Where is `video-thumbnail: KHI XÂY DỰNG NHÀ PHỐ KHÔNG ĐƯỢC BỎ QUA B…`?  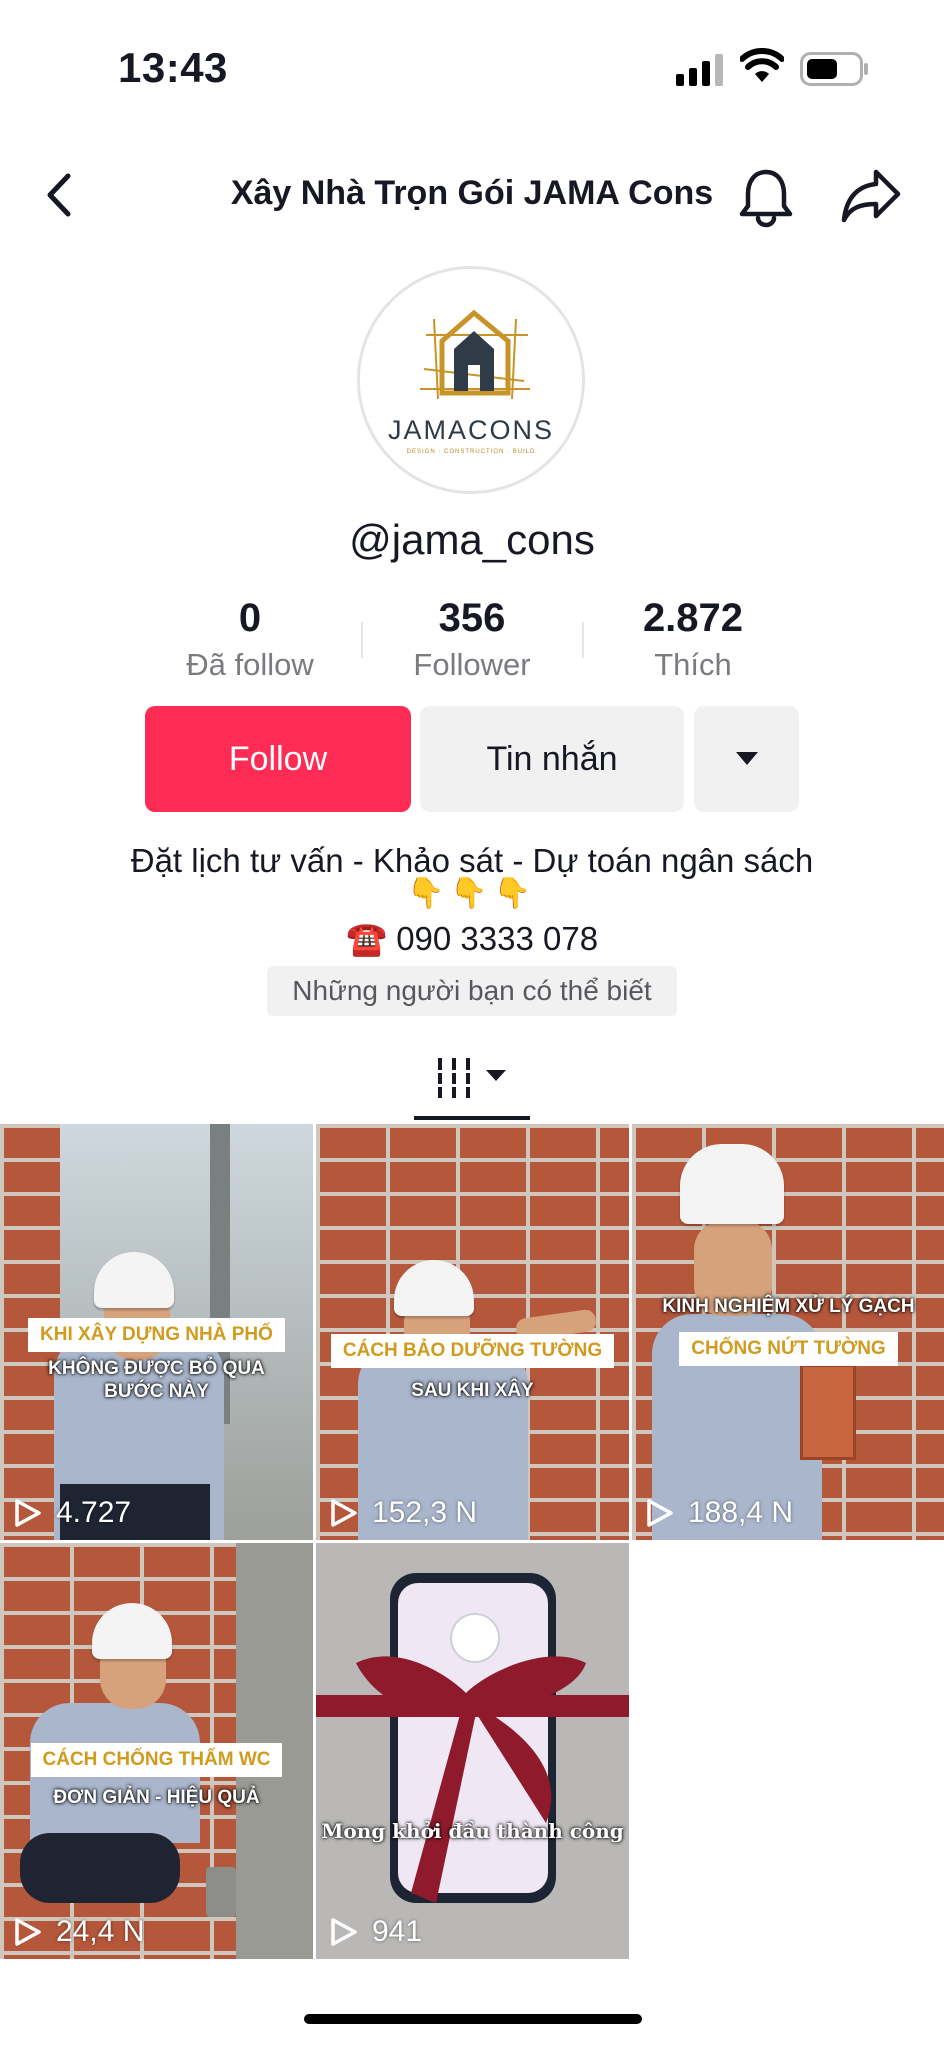 video-thumbnail: KHI XÂY DỰNG NHÀ PHỐ KHÔNG ĐƯỢC BỎ QUA B… is located at coordinates (156, 1332).